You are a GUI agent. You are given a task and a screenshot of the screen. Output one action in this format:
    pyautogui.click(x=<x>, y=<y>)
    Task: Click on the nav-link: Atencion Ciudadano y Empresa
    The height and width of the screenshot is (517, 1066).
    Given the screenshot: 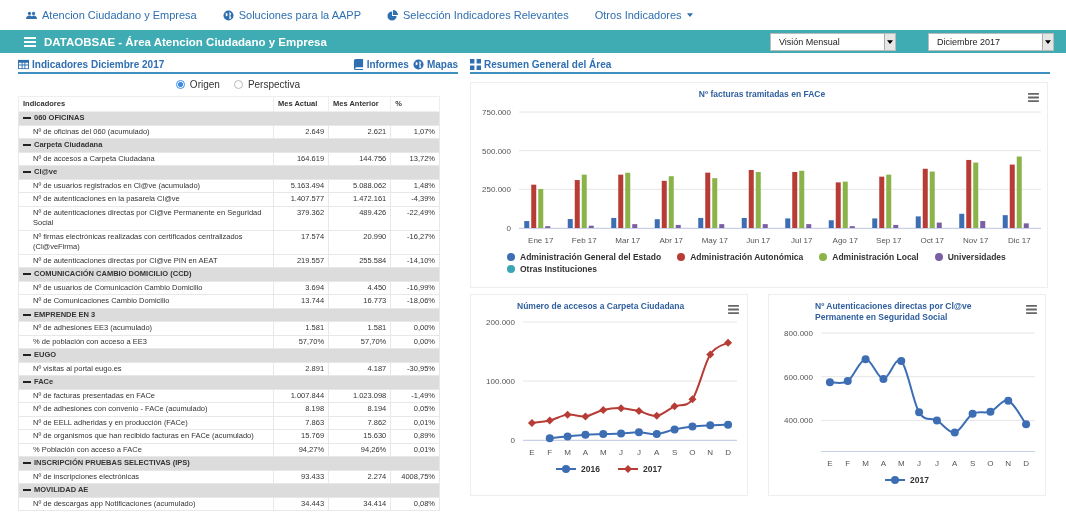 What is the action you would take?
    pyautogui.click(x=111, y=15)
    